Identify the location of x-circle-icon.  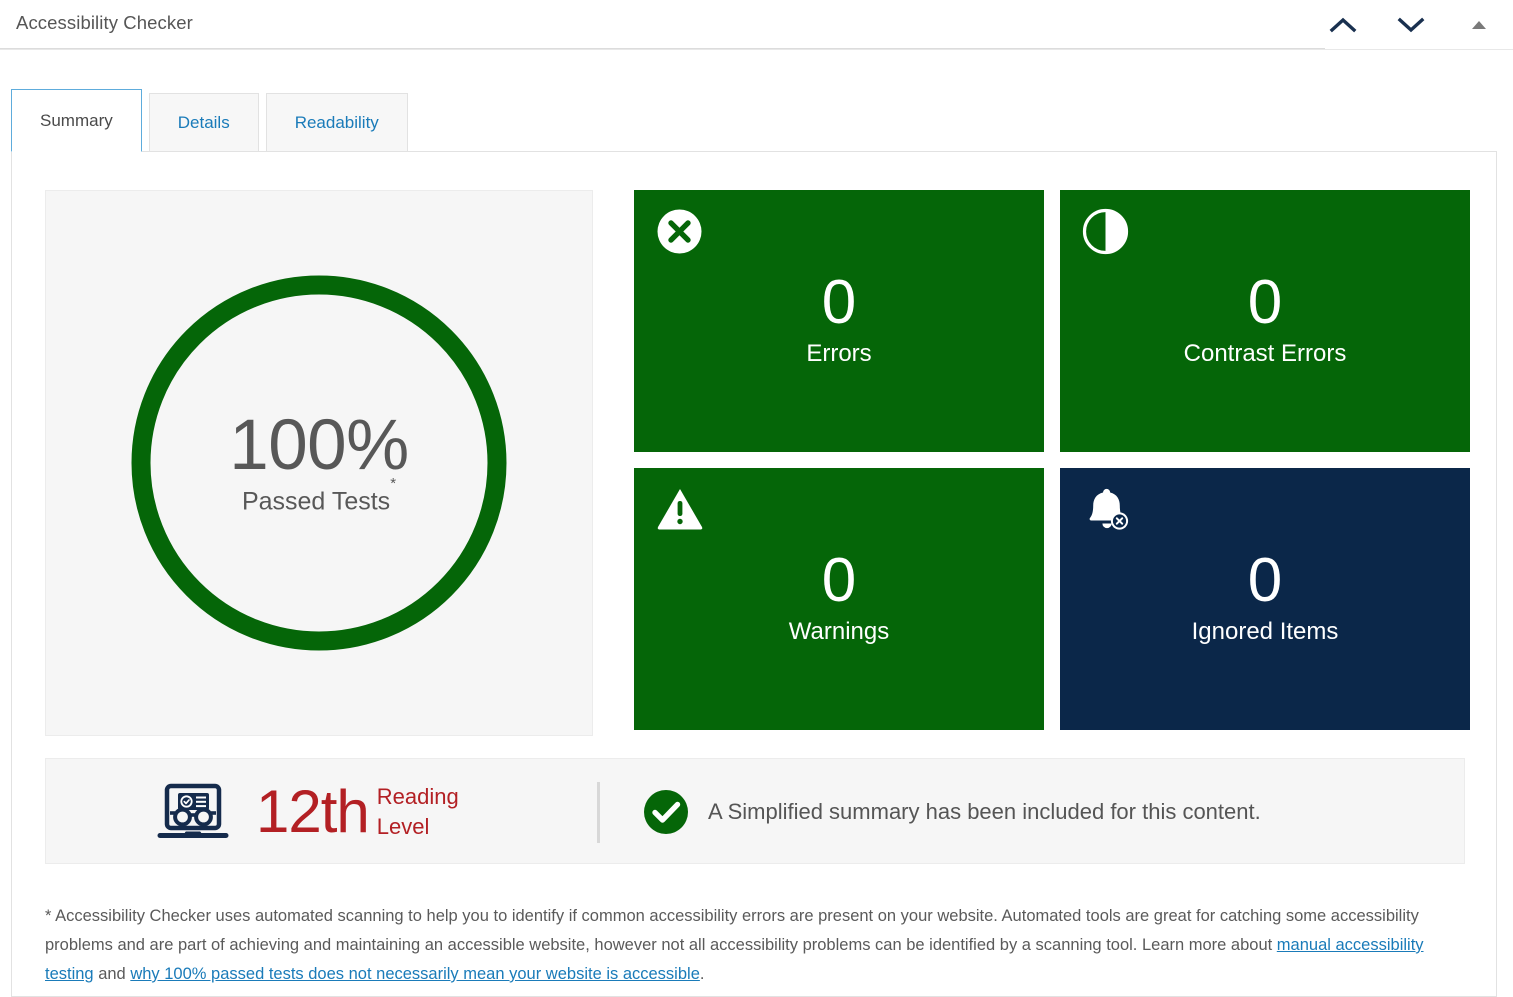
(679, 231).